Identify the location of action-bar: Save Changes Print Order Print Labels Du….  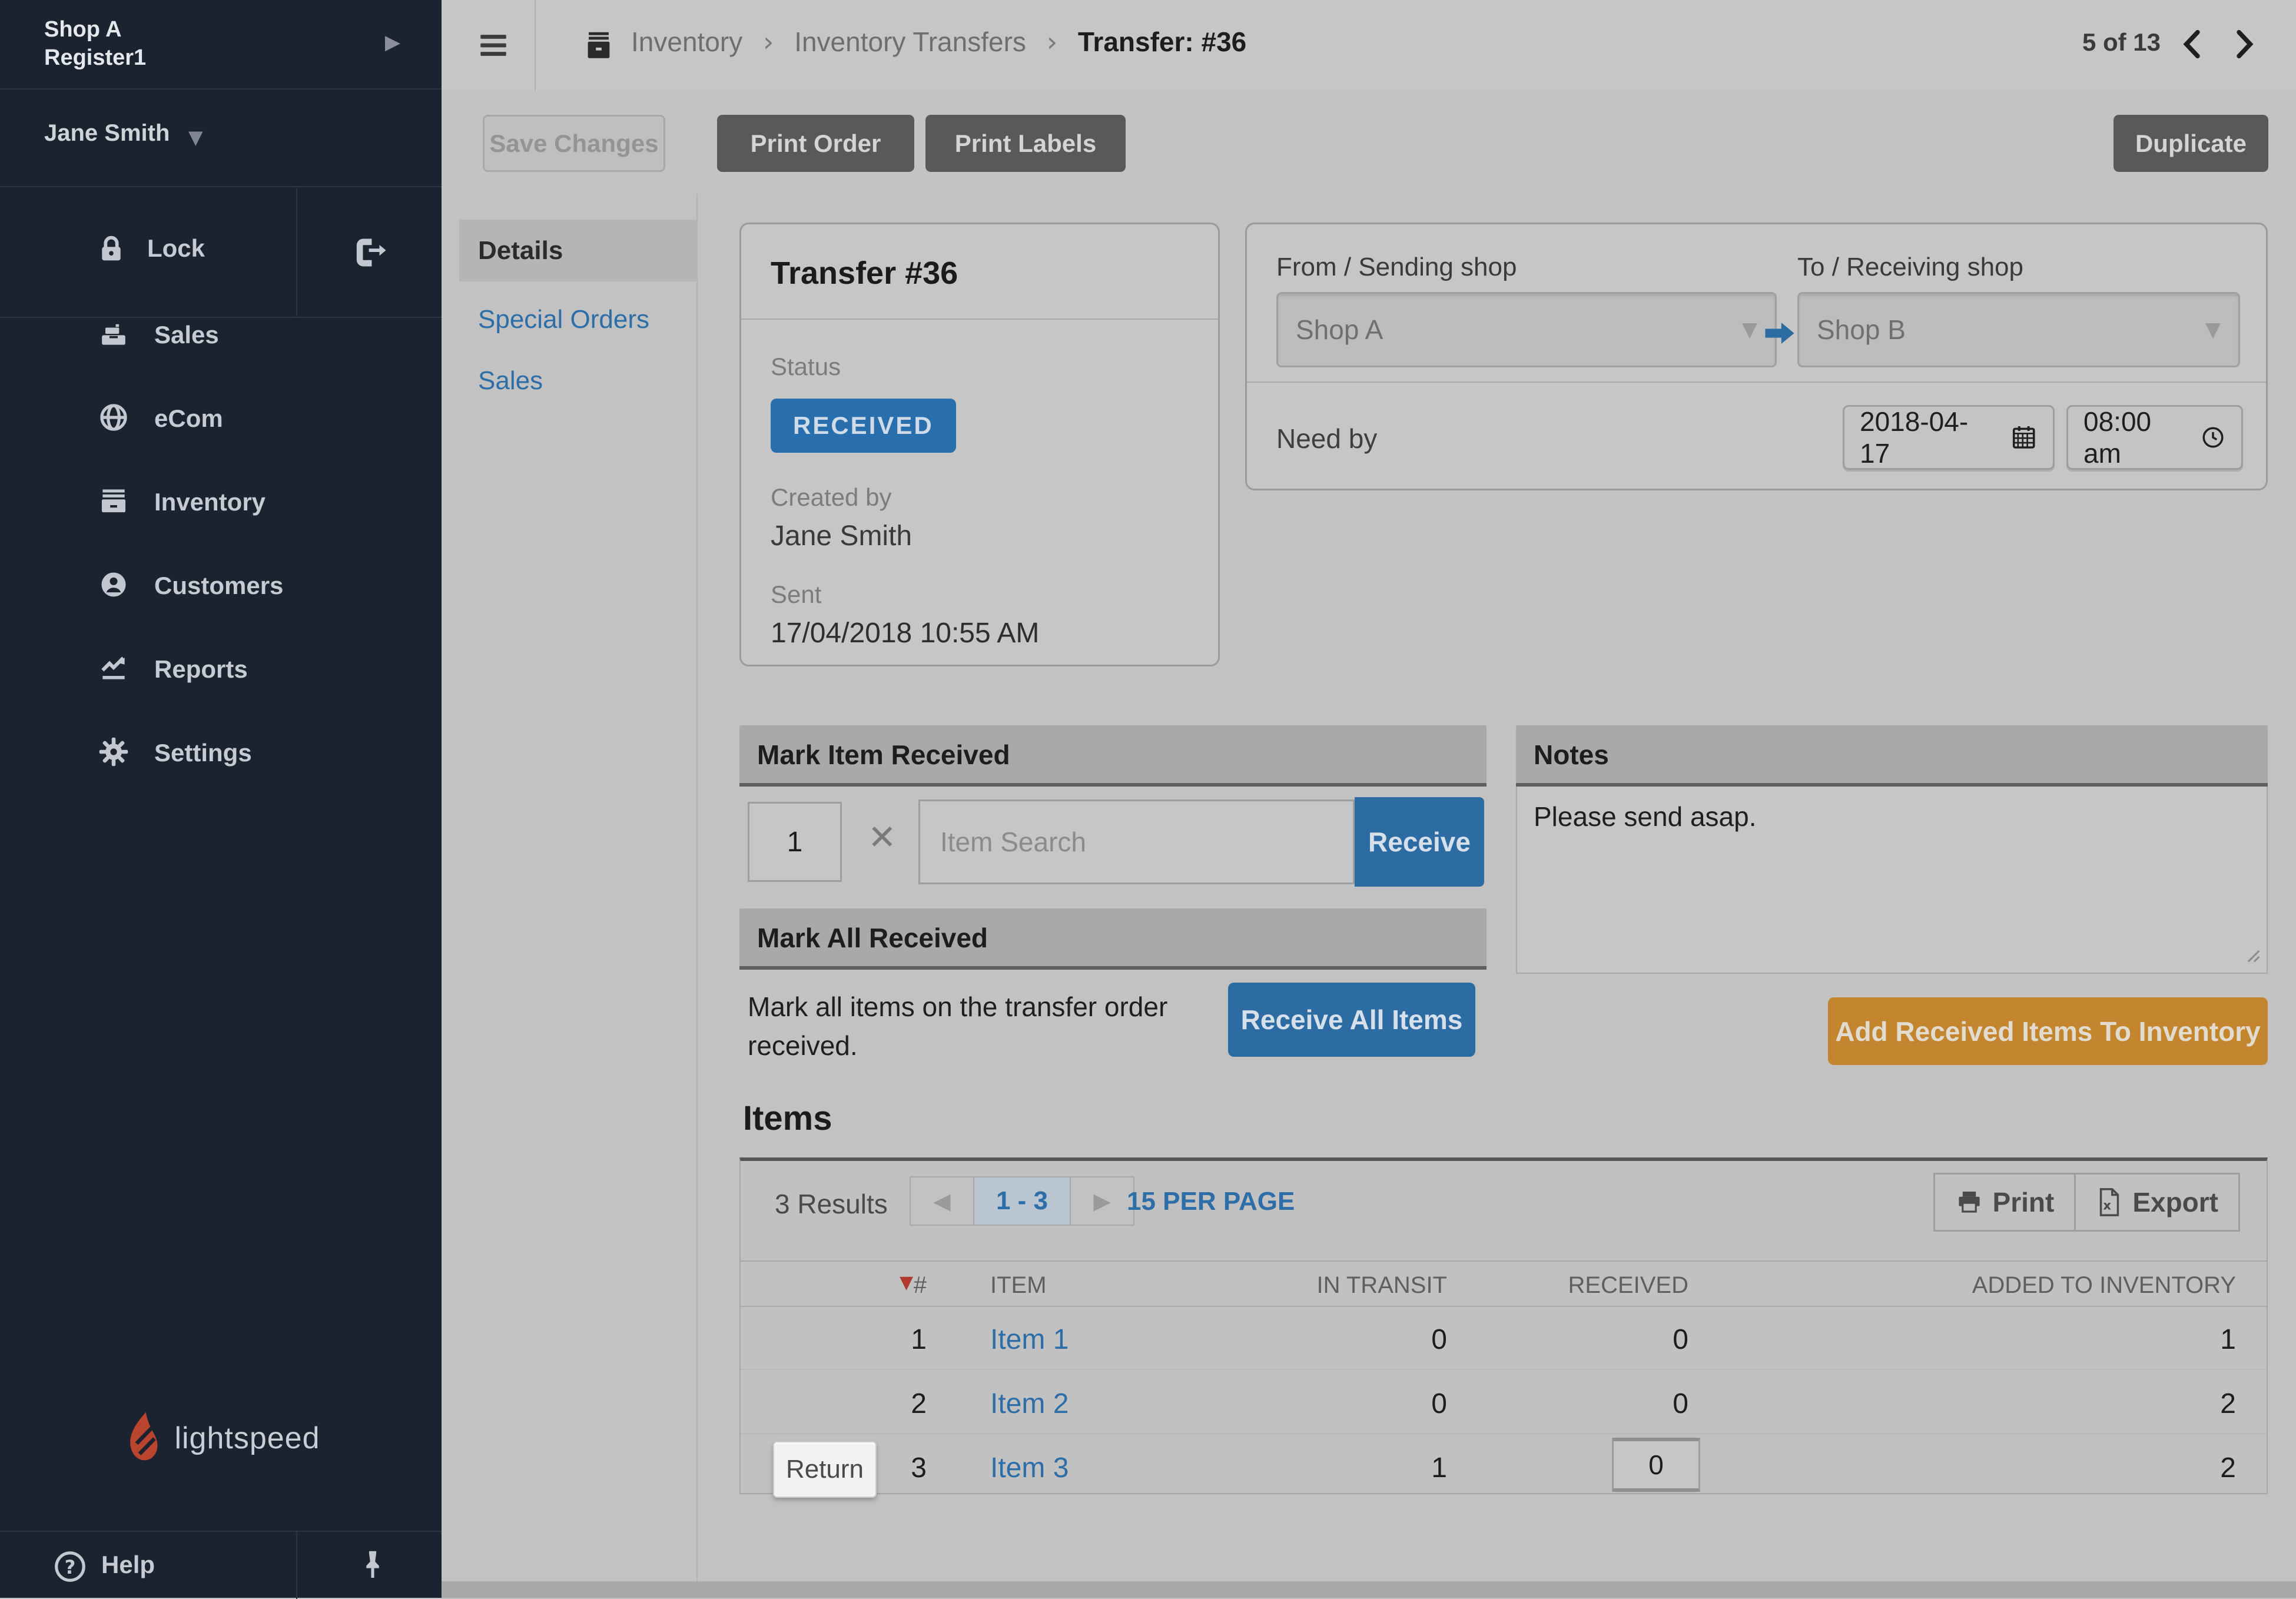
(1369, 142).